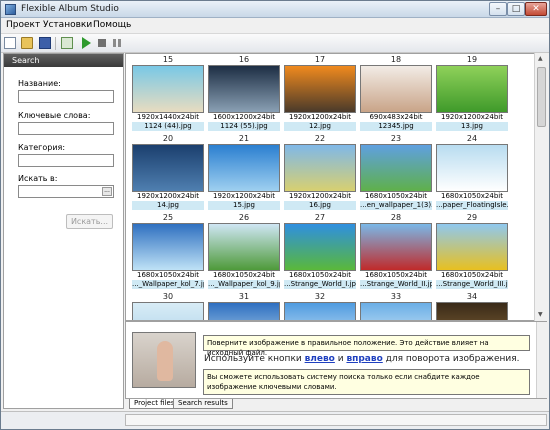 The width and height of the screenshot is (550, 430). I want to click on thumbnail-number: 18, so click(396, 59).